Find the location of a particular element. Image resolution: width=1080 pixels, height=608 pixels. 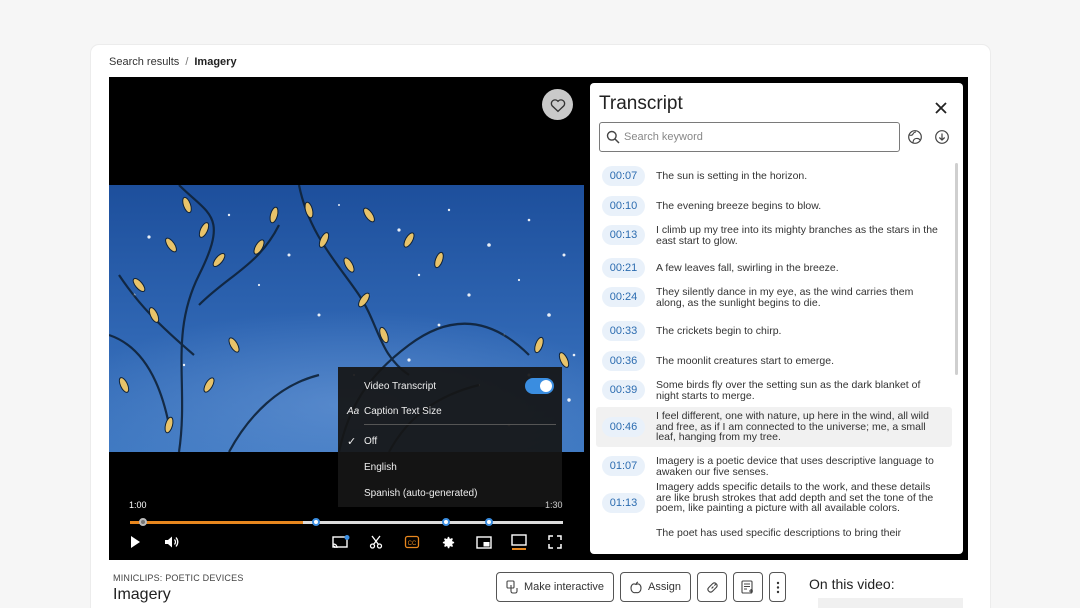

picture-in-picture-button is located at coordinates (484, 542).